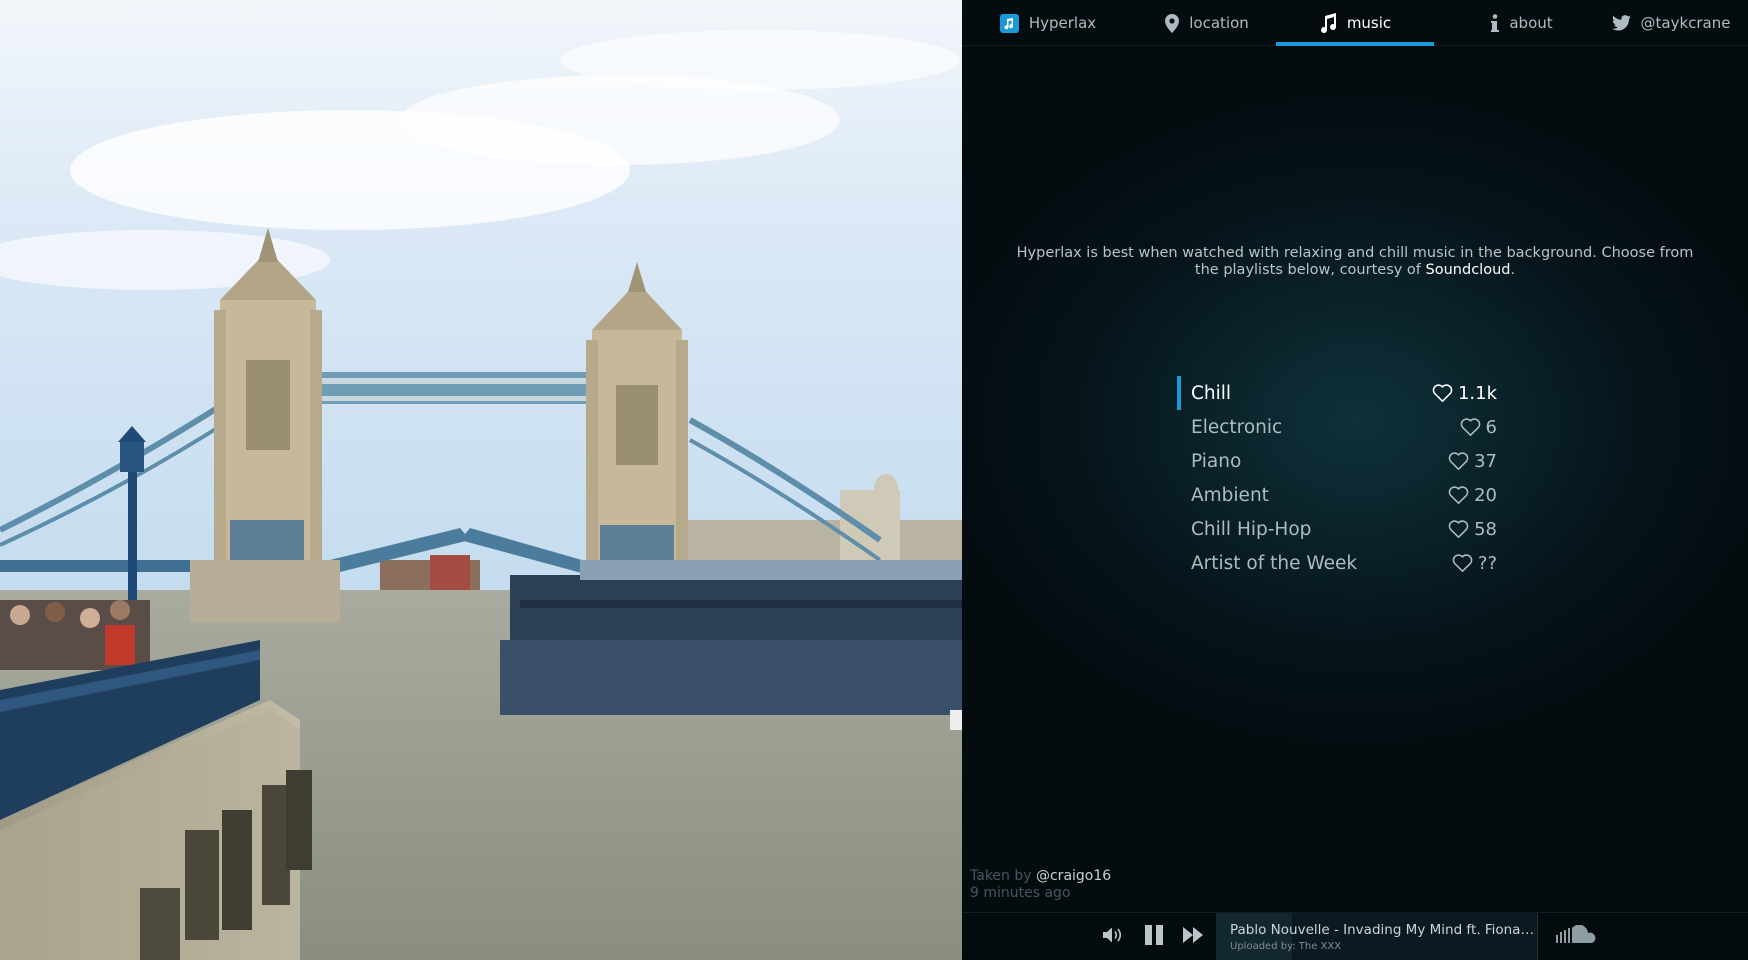  Describe the element at coordinates (1495, 23) in the screenshot. I see `info-icon` at that location.